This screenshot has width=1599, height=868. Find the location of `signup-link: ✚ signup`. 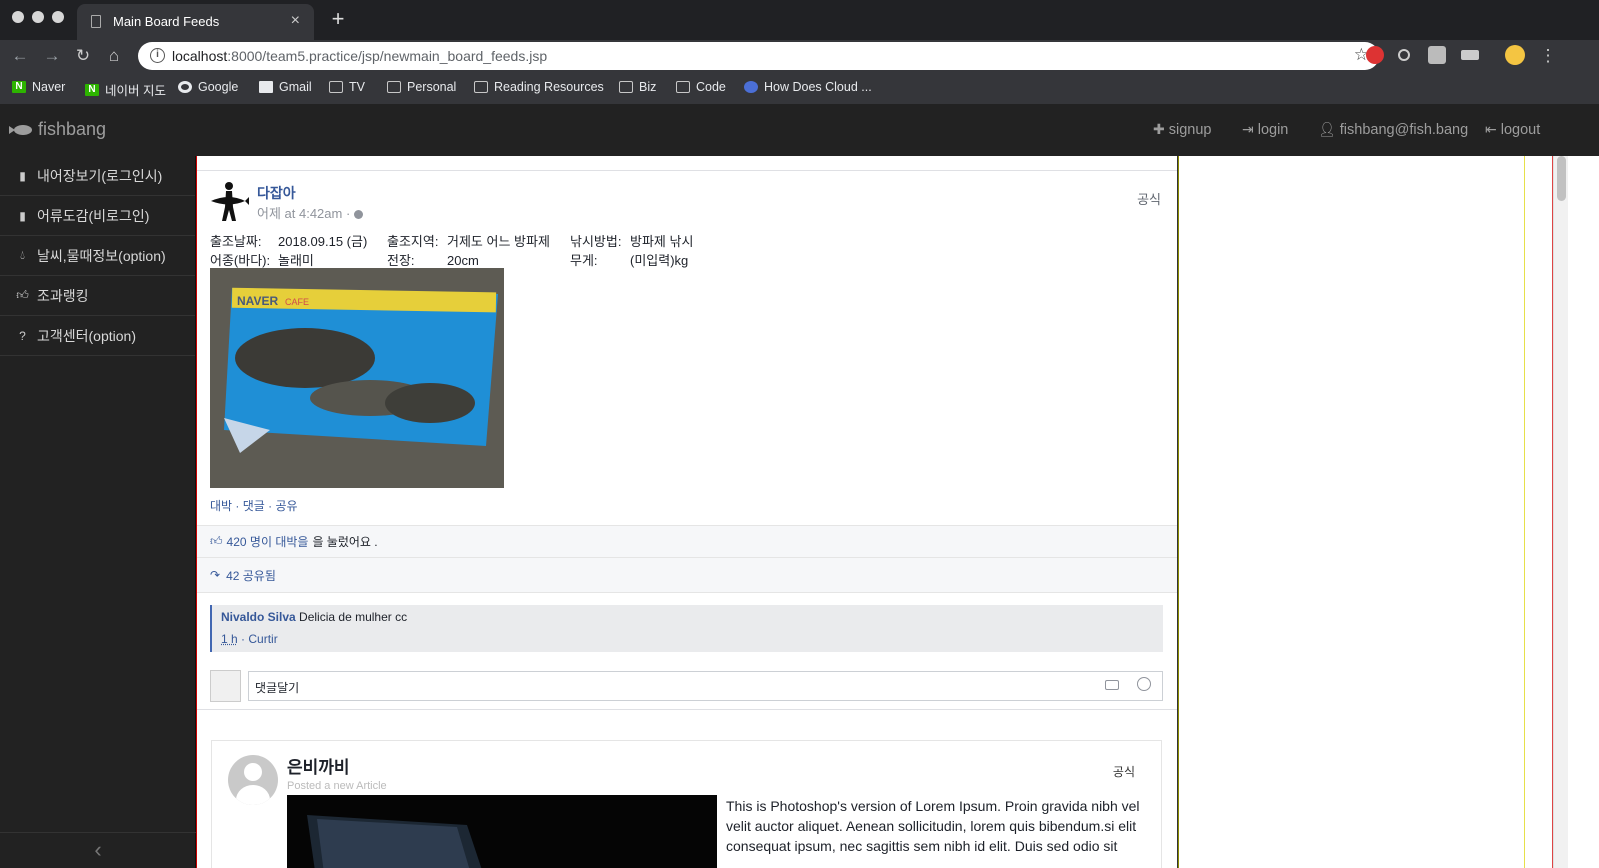

signup-link: ✚ signup is located at coordinates (1182, 129).